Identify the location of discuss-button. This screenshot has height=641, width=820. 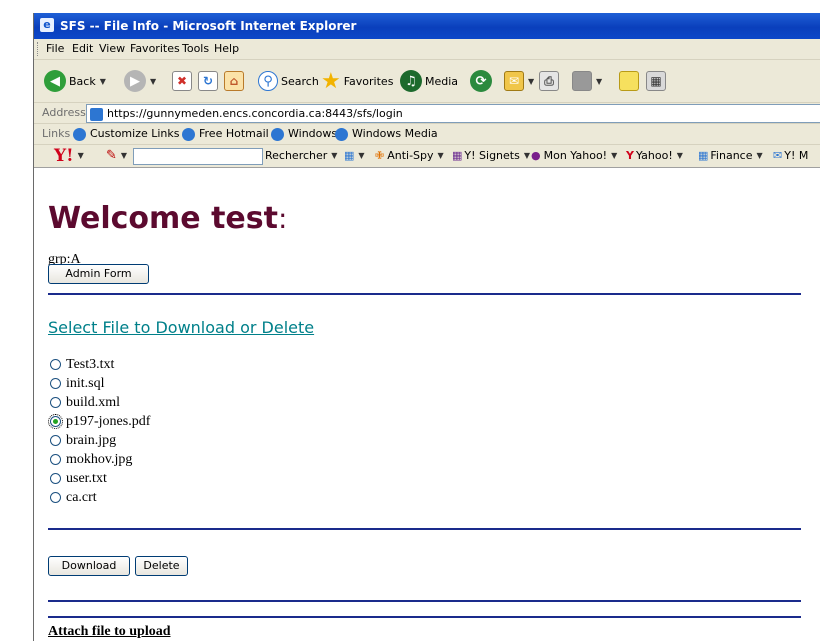
(629, 81).